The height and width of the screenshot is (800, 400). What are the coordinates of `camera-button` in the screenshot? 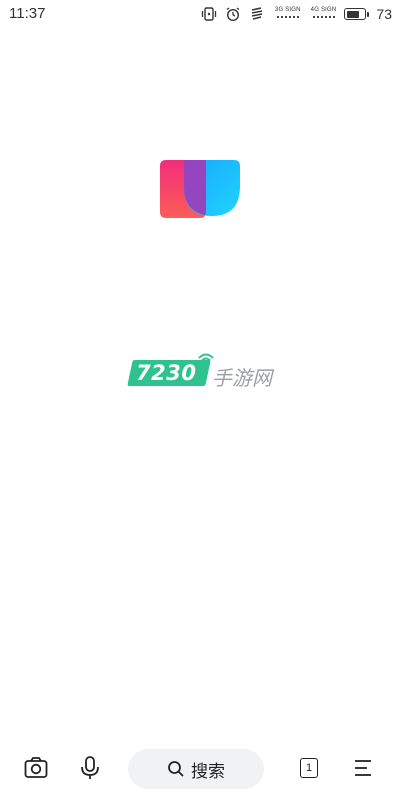 It's located at (36, 768).